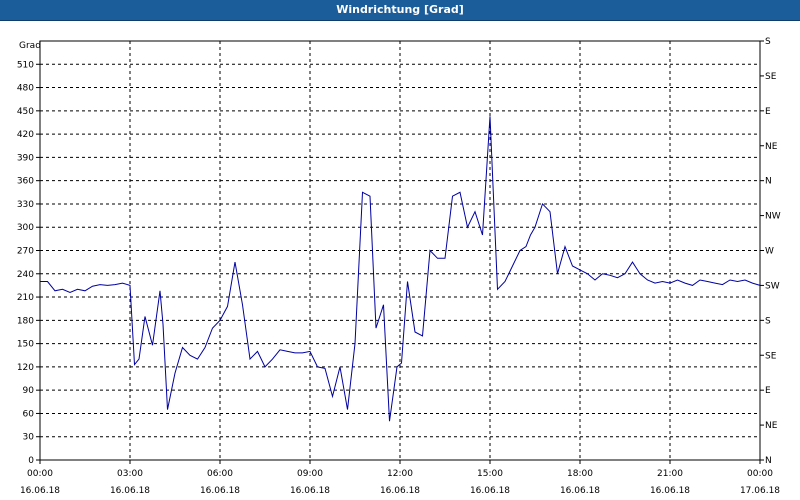 The image size is (800, 500). What do you see at coordinates (25, 321) in the screenshot?
I see `y-tick-label: 180` at bounding box center [25, 321].